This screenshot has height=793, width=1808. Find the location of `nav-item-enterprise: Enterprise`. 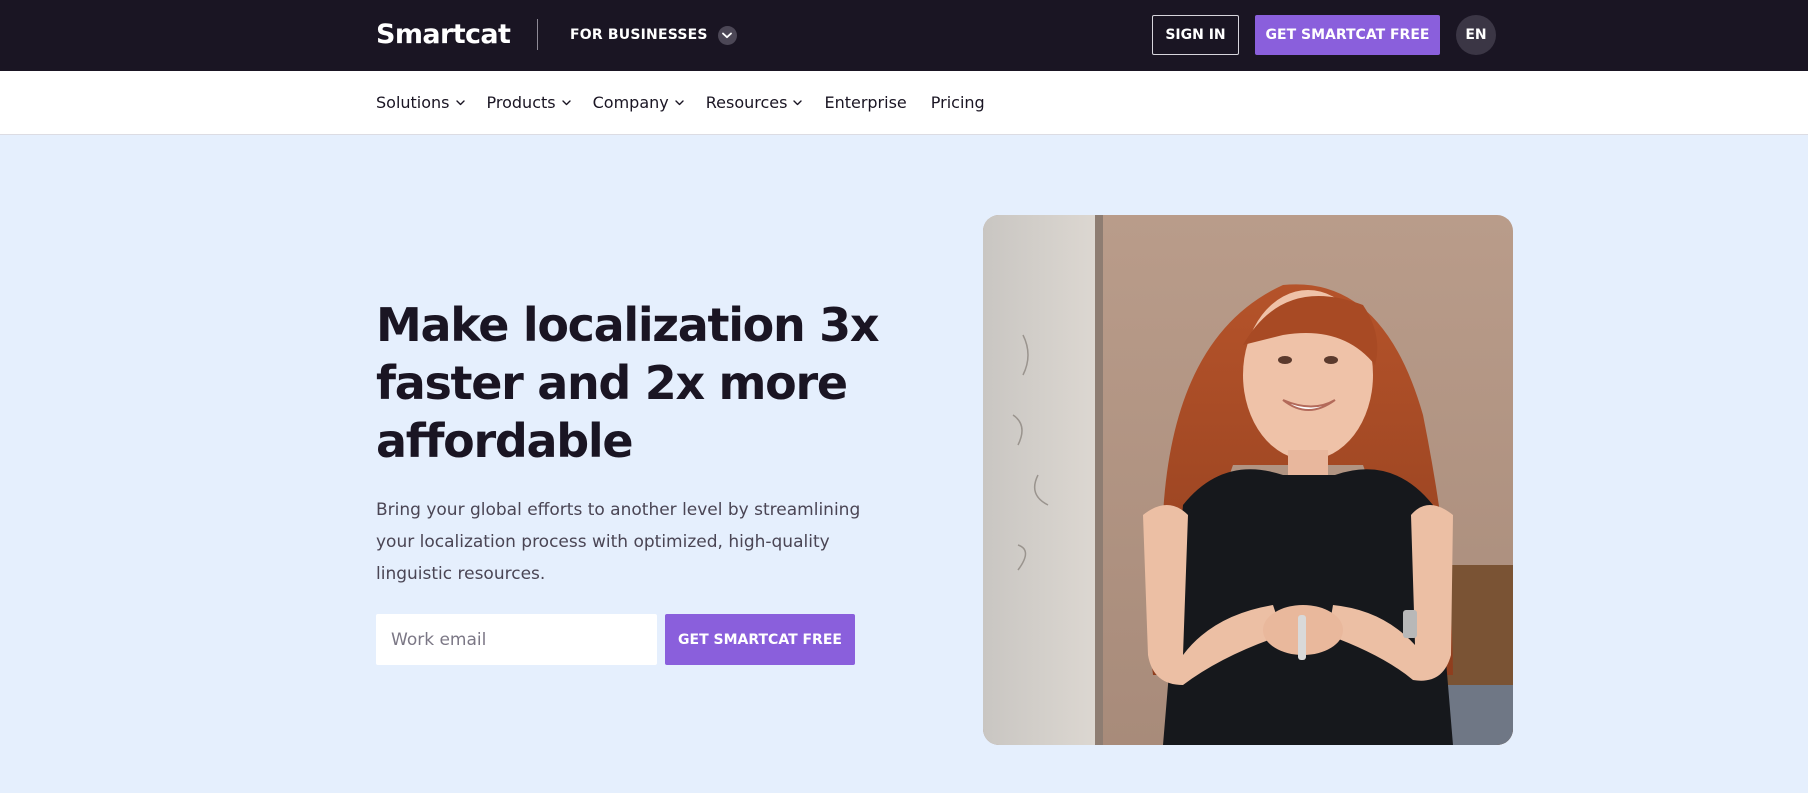

nav-item-enterprise: Enterprise is located at coordinates (865, 103).